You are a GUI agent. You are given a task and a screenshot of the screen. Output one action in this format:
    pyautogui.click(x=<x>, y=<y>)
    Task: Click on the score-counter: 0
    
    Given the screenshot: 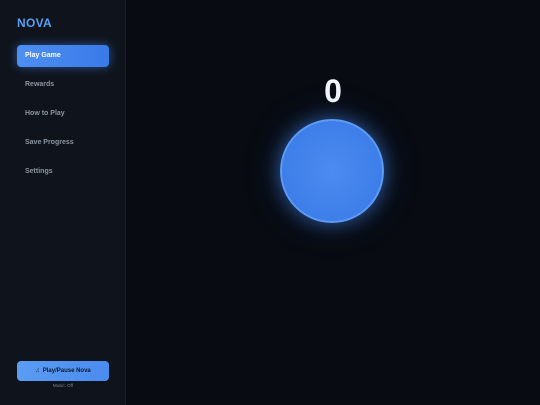 What is the action you would take?
    pyautogui.click(x=333, y=91)
    